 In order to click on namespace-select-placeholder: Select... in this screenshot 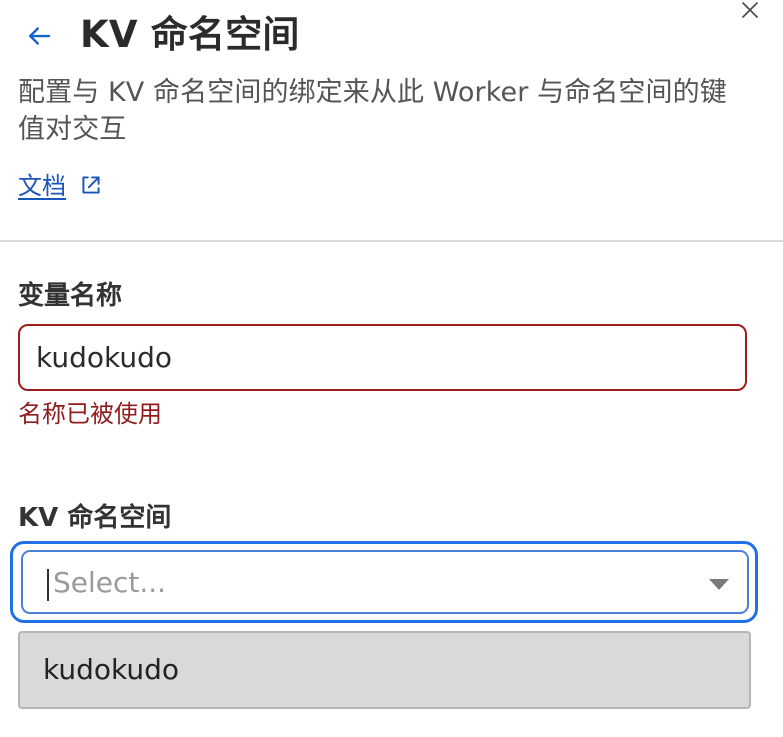, I will do `click(110, 582)`.